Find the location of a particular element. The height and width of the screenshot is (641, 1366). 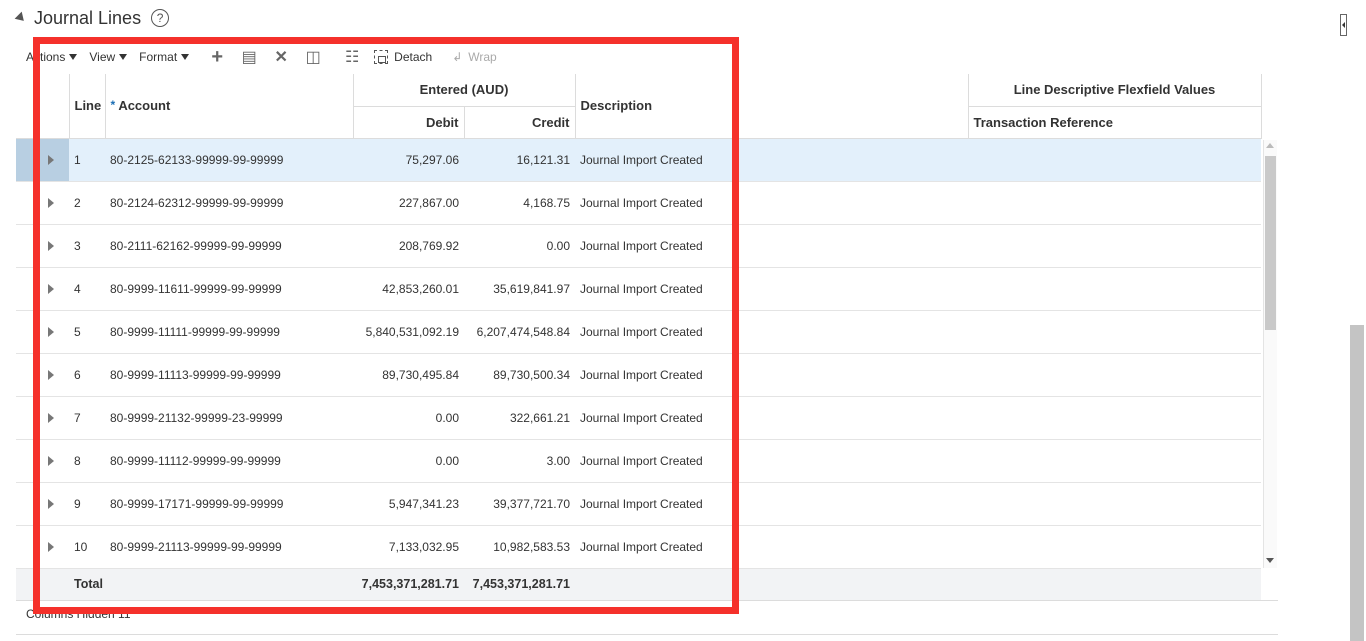

line-cell: 10 is located at coordinates (87, 547).